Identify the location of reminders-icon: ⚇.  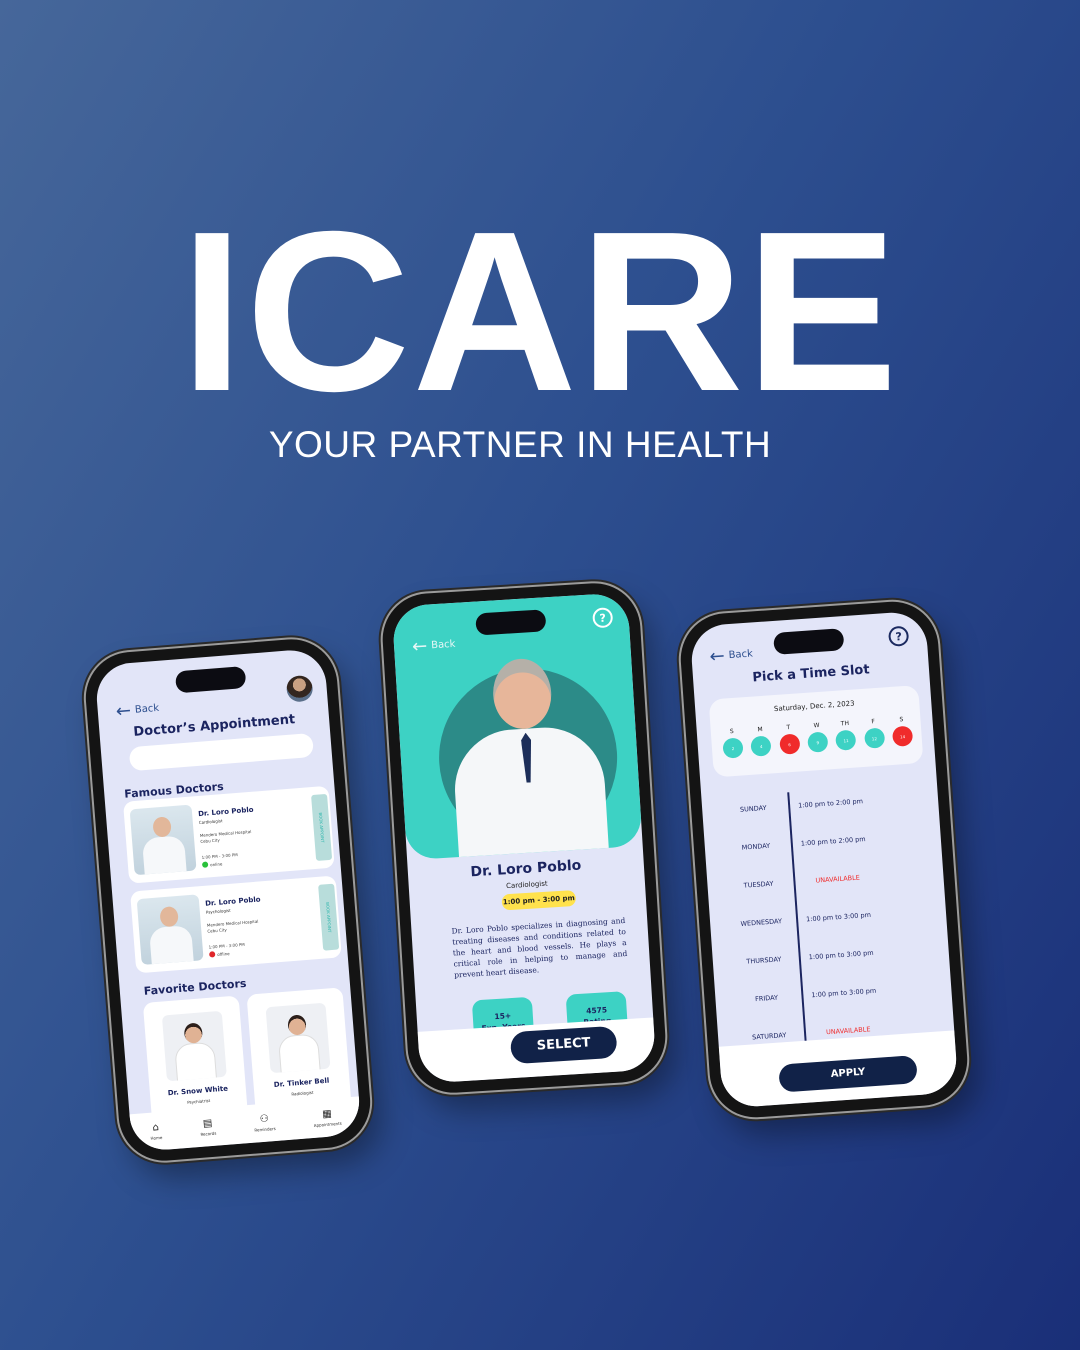
(264, 1119).